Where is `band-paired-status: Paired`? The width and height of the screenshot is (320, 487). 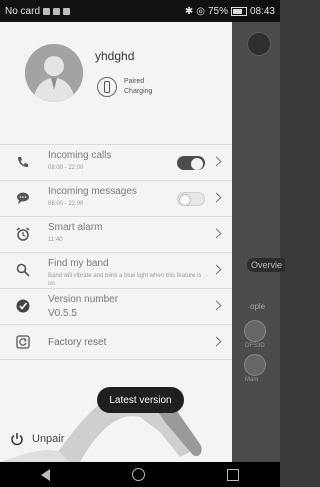
band-paired-status: Paired is located at coordinates (134, 81).